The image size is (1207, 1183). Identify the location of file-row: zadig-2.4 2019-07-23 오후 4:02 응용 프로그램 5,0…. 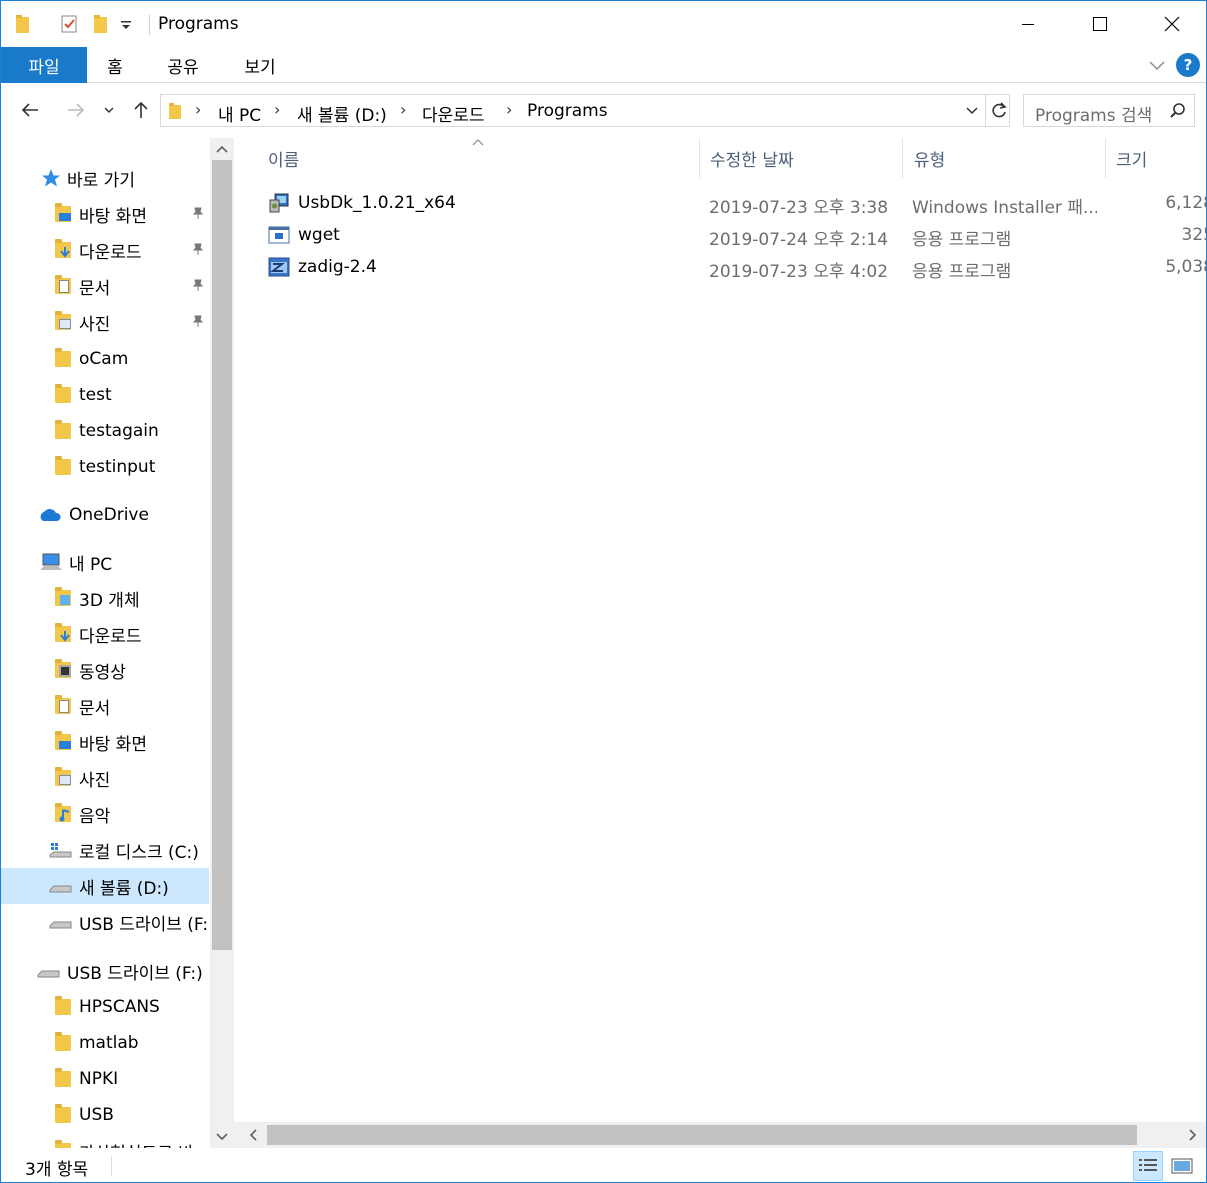
(735, 268).